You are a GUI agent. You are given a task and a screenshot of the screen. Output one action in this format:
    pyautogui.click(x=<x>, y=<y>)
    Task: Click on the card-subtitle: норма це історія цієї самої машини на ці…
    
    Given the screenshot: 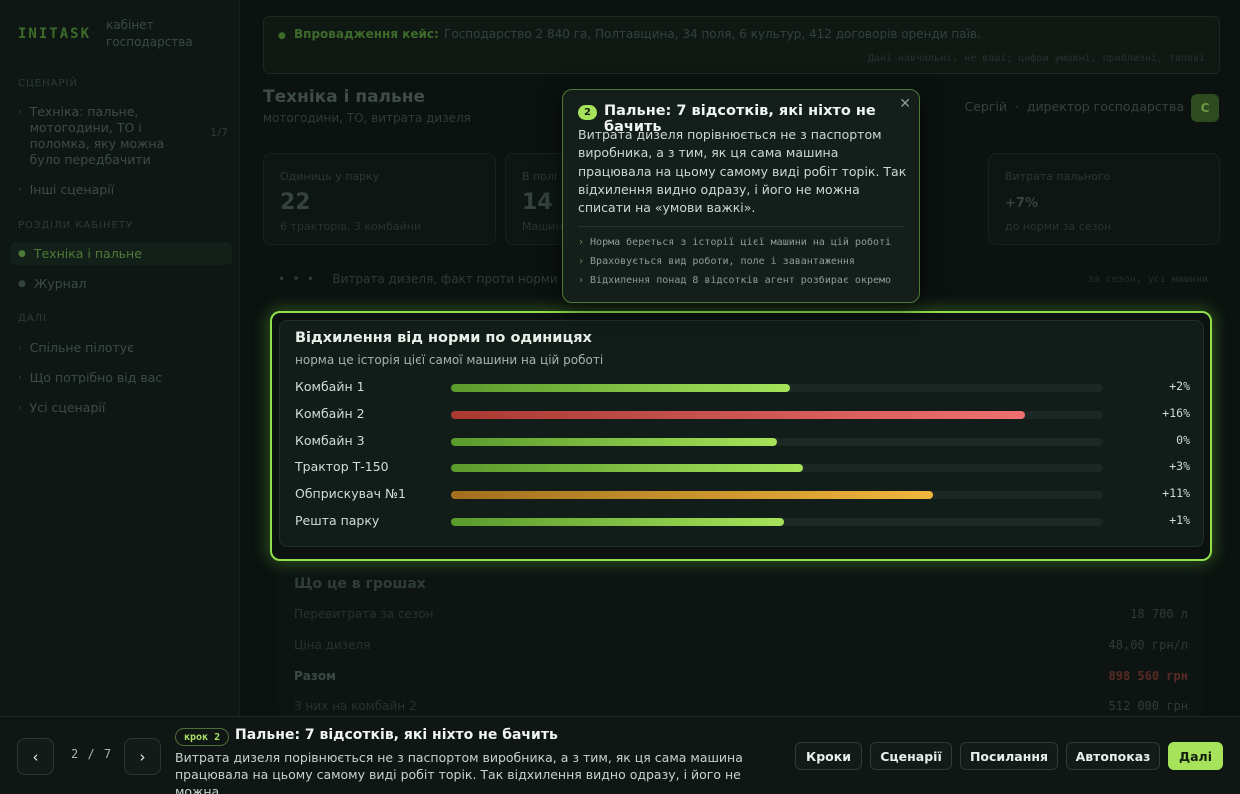 What is the action you would take?
    pyautogui.click(x=449, y=360)
    